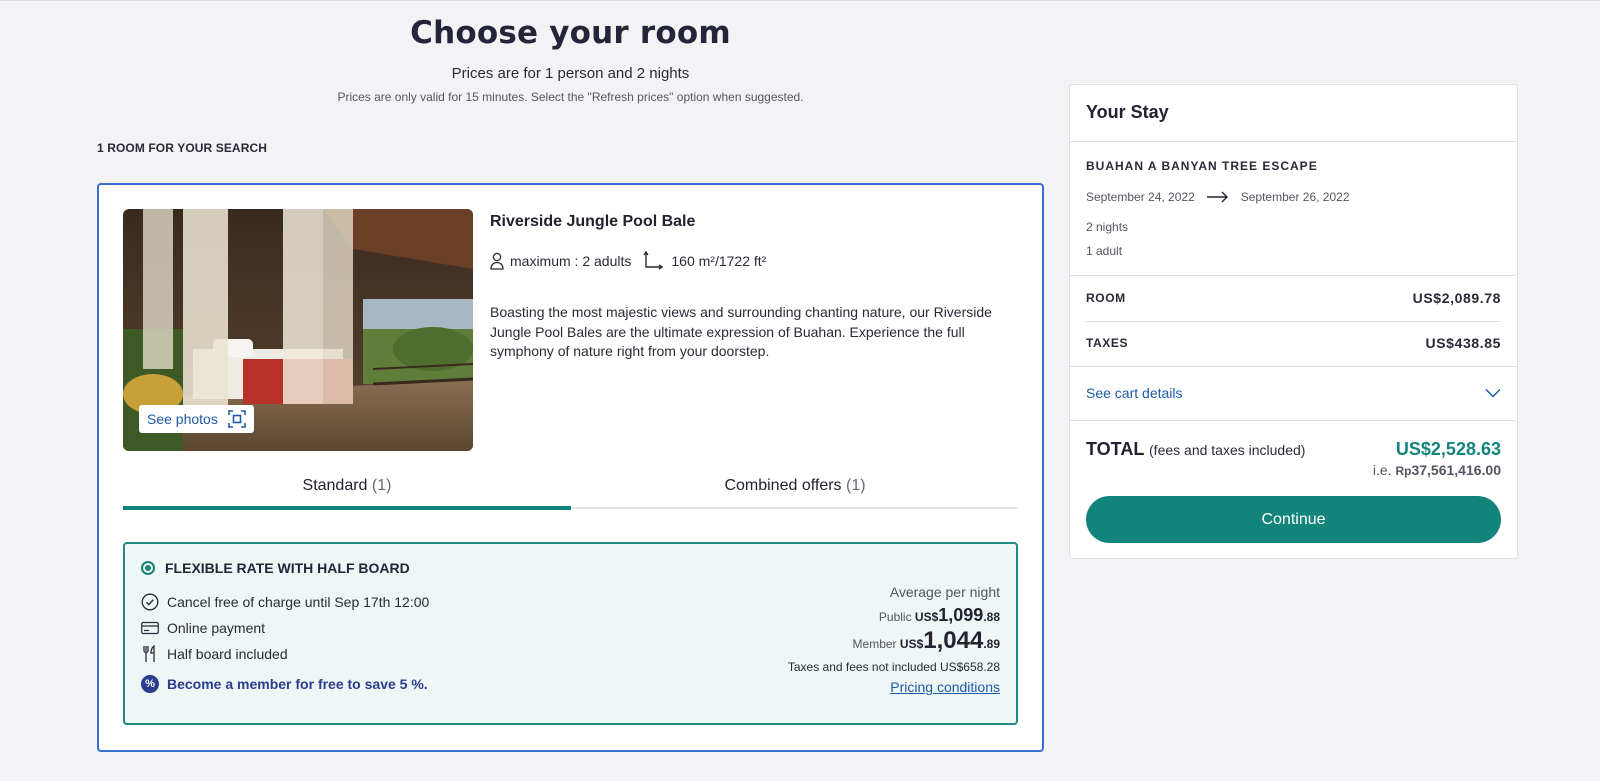 This screenshot has height=781, width=1600. What do you see at coordinates (237, 419) in the screenshot?
I see `gallery-icon` at bounding box center [237, 419].